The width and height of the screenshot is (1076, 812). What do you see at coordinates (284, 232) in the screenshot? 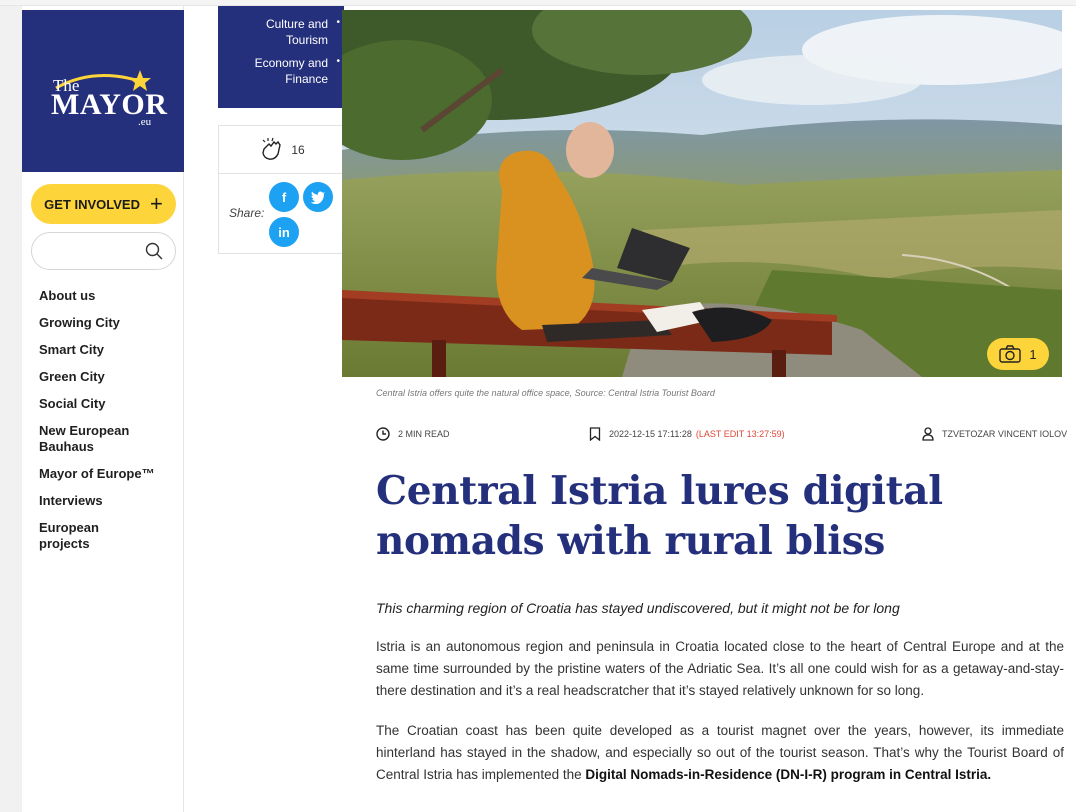
I see `linkedin-icon: in` at bounding box center [284, 232].